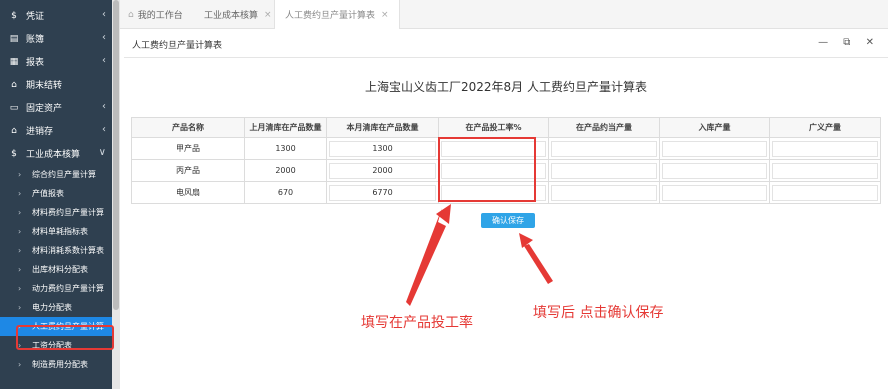 The height and width of the screenshot is (389, 888). What do you see at coordinates (538, 264) in the screenshot?
I see `arrow-right` at bounding box center [538, 264].